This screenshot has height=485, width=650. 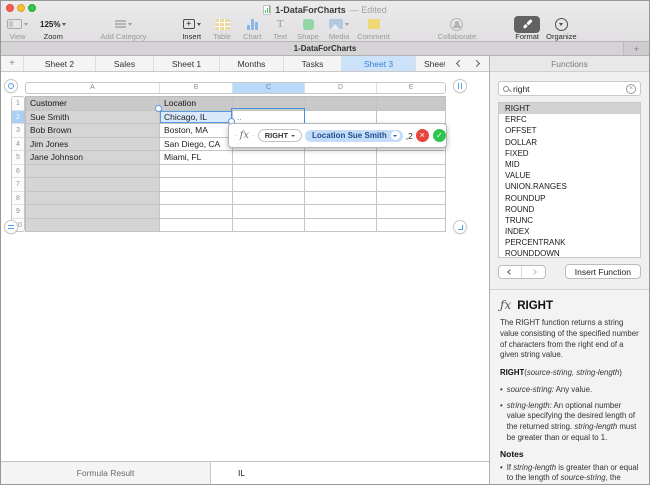 What do you see at coordinates (191, 29) in the screenshot?
I see `insert-button: + Insert` at bounding box center [191, 29].